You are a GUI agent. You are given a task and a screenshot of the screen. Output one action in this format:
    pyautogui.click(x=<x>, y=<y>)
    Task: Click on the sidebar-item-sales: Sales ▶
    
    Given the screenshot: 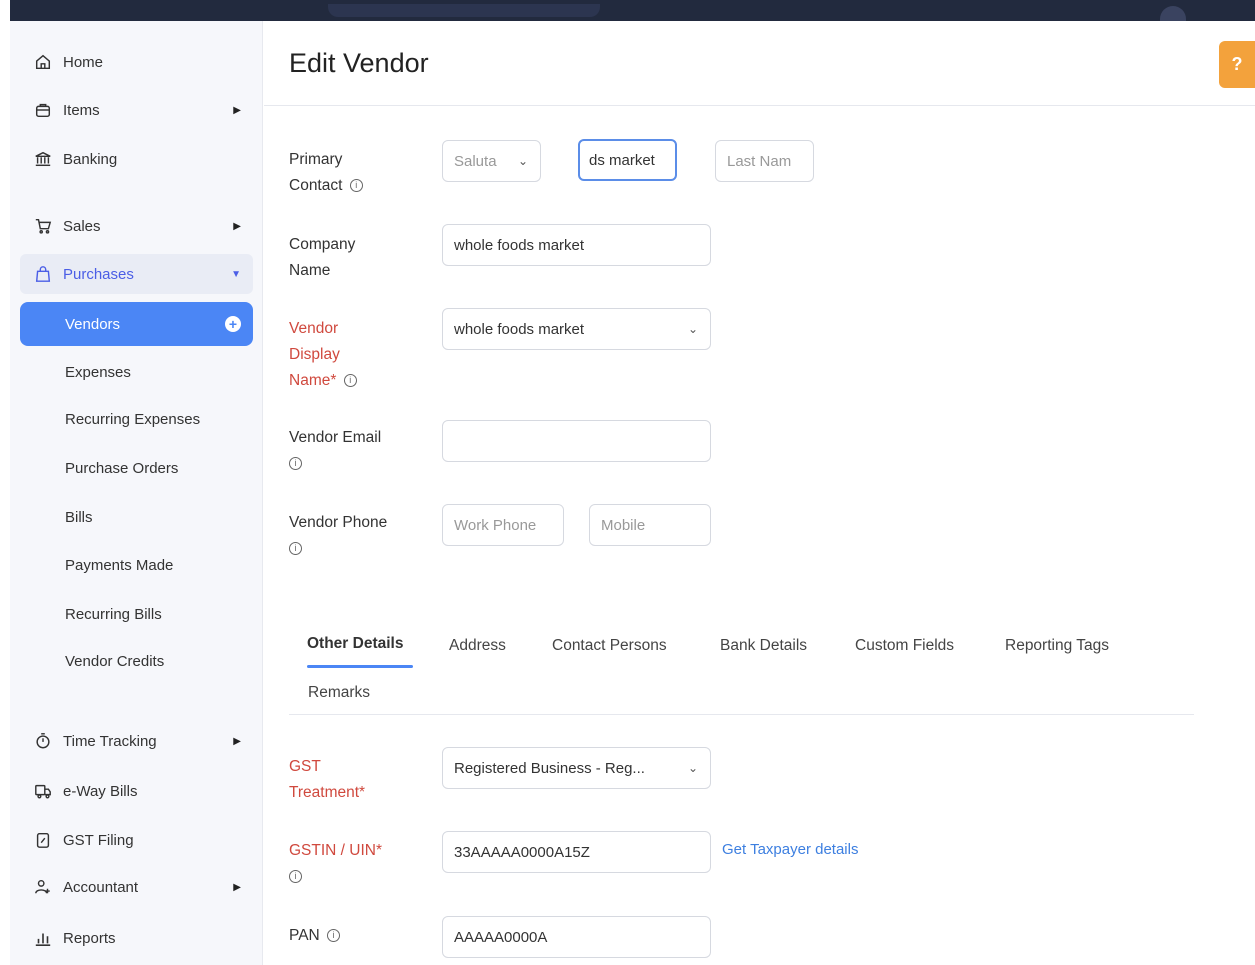 What is the action you would take?
    pyautogui.click(x=136, y=226)
    